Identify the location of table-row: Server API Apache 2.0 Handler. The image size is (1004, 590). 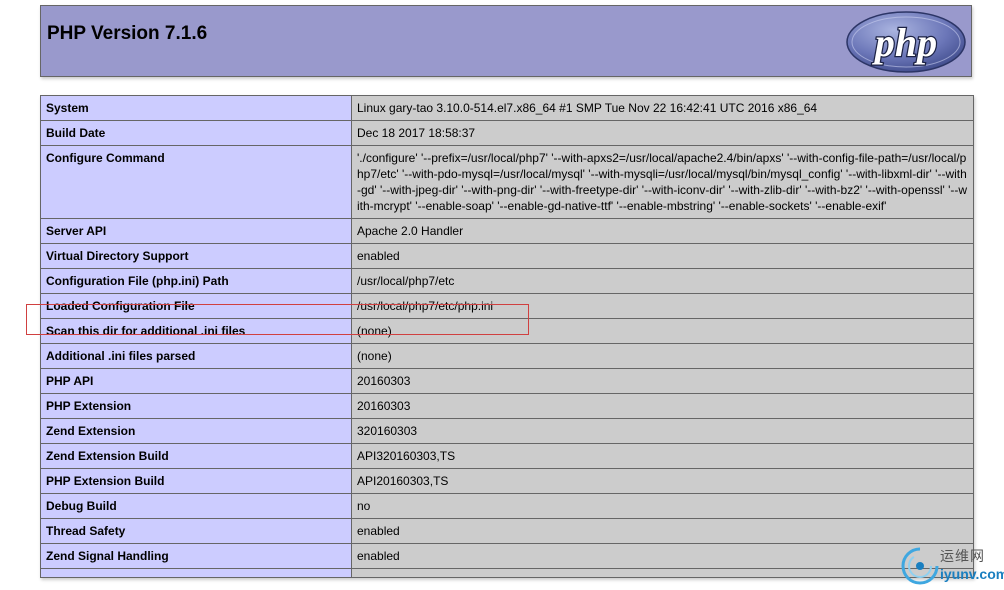
(507, 231).